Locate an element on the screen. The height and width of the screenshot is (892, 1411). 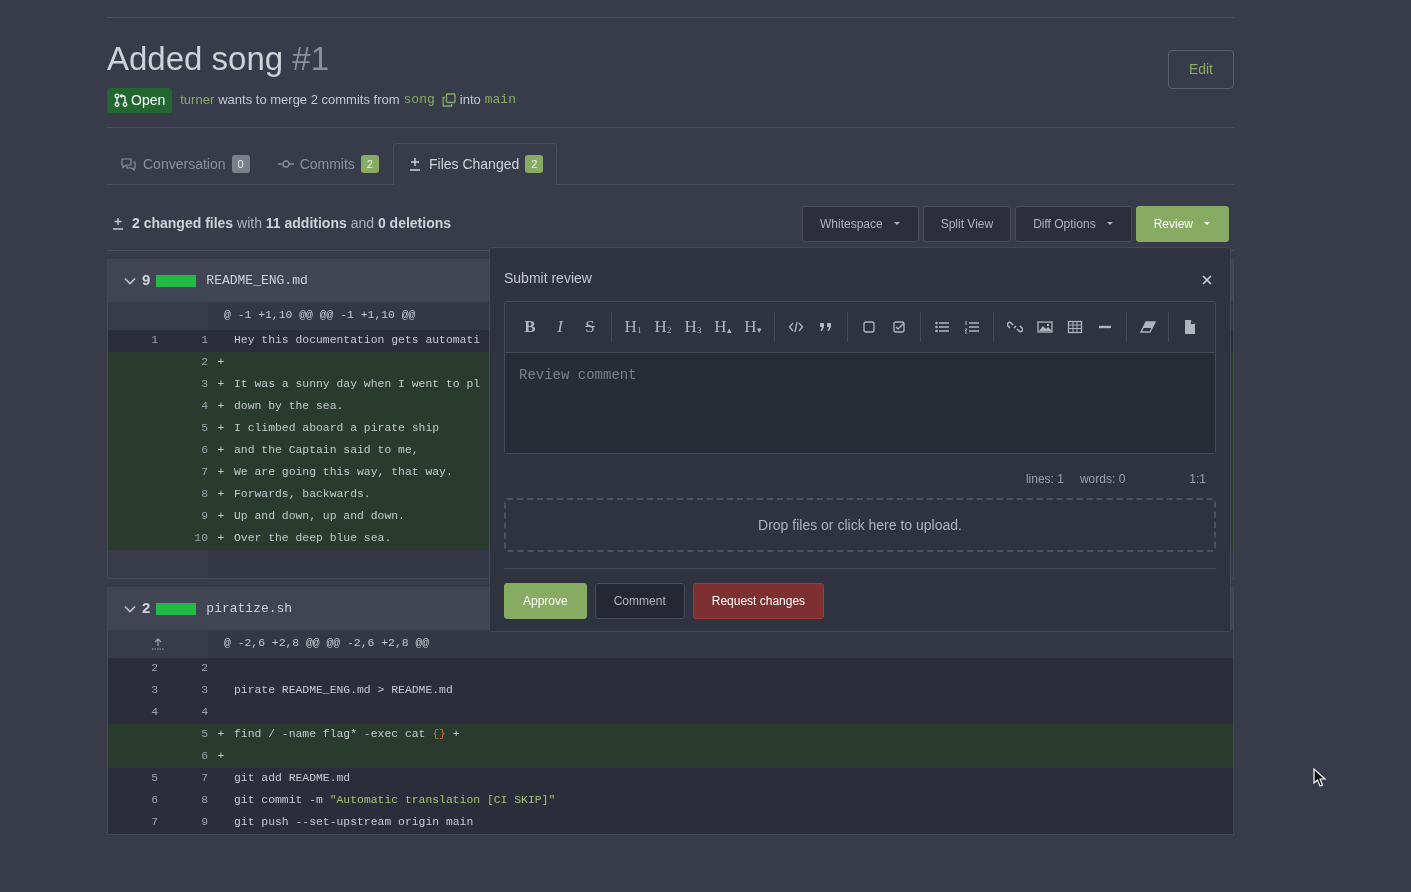
pull-request-icon is located at coordinates (121, 100).